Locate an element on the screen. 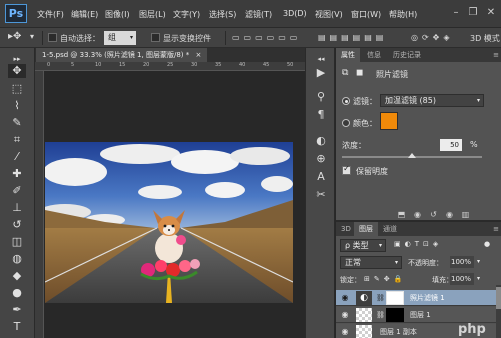  blend-mode-dropdown: 正常 ▾ is located at coordinates (371, 262).